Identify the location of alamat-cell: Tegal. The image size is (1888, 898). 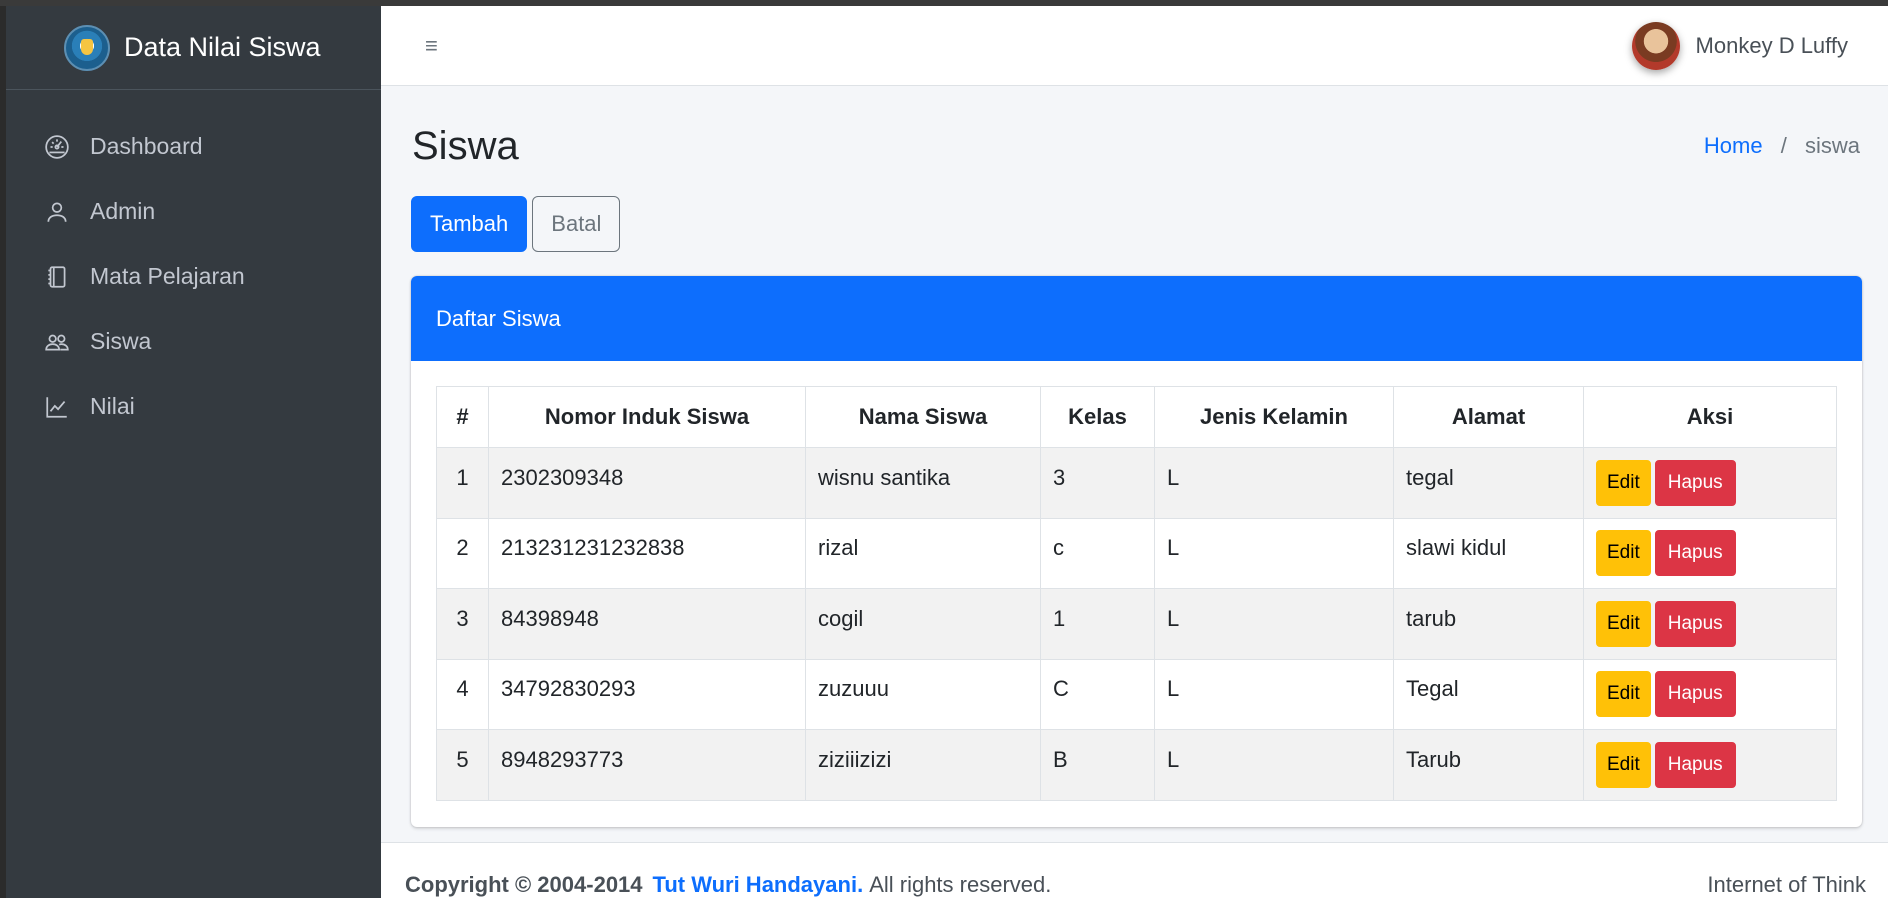
(1488, 694).